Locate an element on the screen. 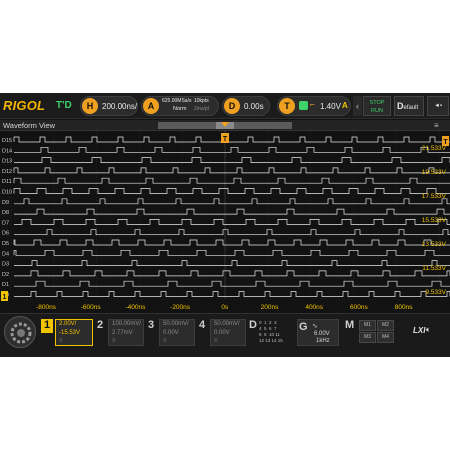  sine-wave-icon: ∿ is located at coordinates (315, 326).